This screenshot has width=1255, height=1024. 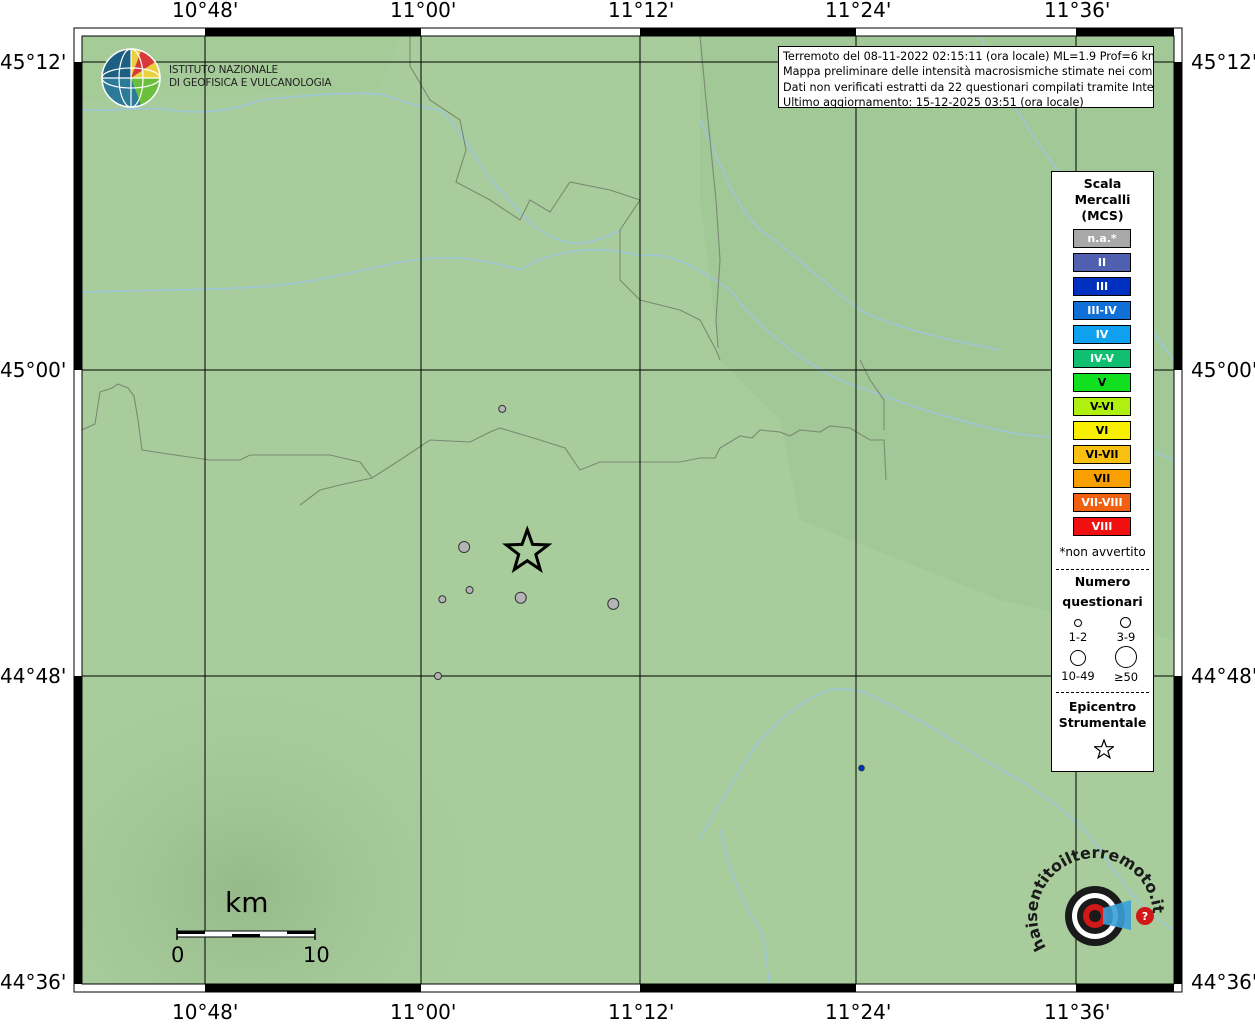 I want to click on lon-label-top-3: 11°12', so click(x=641, y=11).